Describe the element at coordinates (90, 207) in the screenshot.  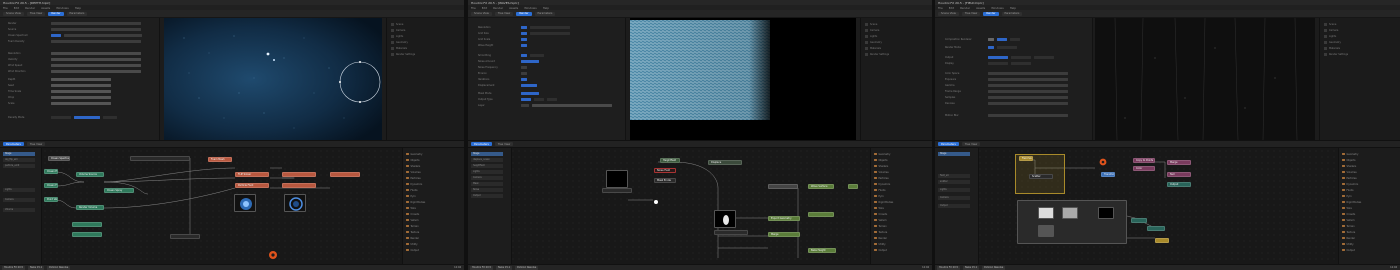
I see `node: Render Volume` at that location.